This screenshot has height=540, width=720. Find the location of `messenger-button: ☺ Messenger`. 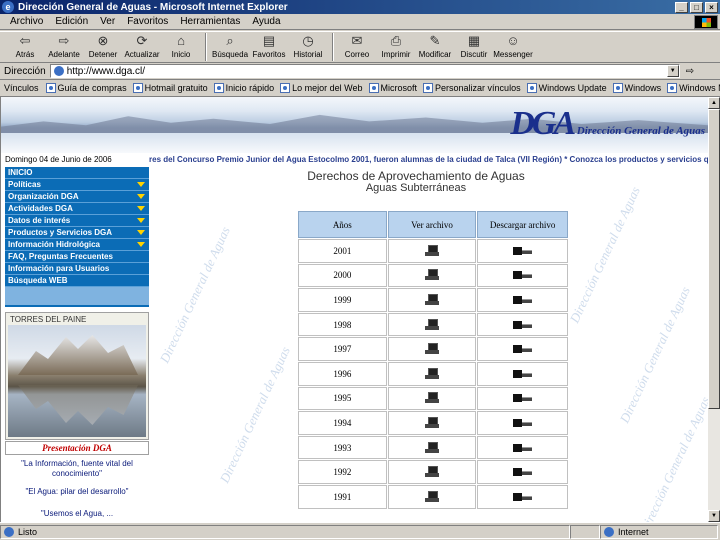

messenger-button: ☺ Messenger is located at coordinates (513, 47).